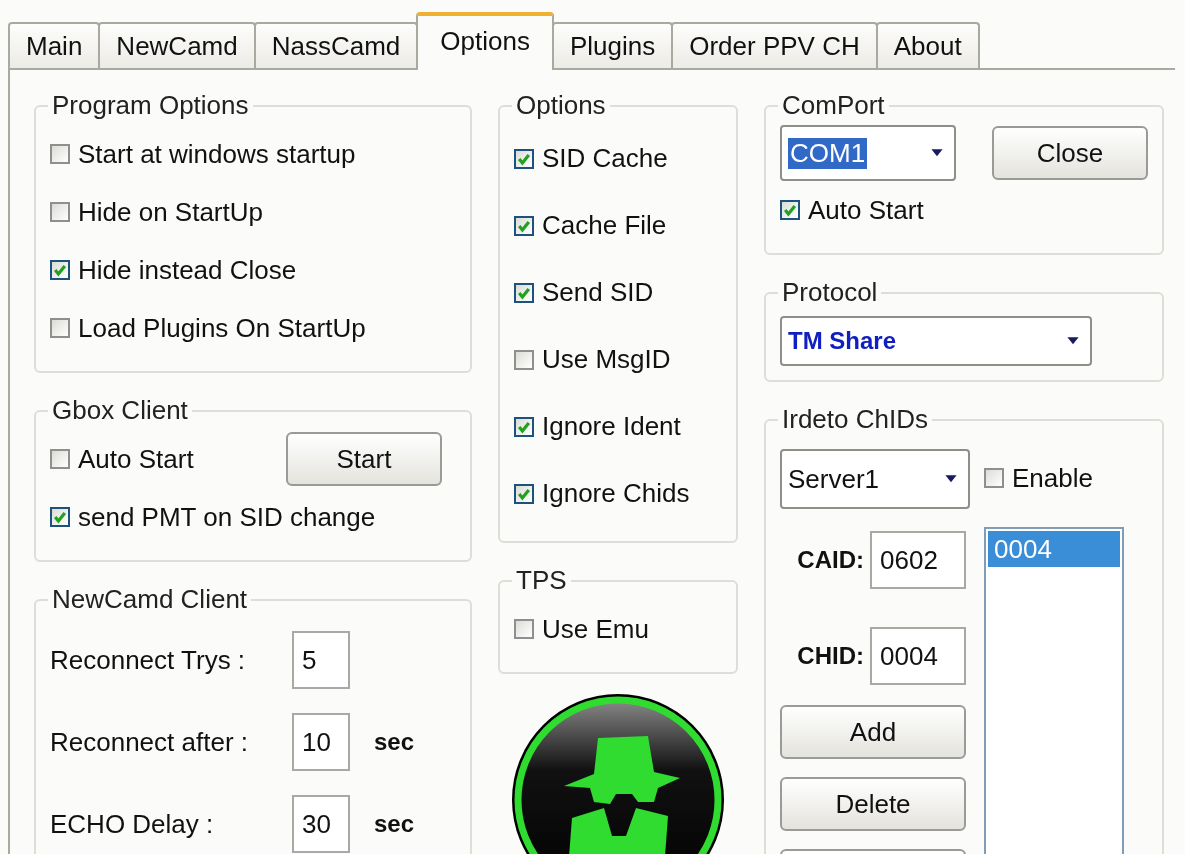 The height and width of the screenshot is (854, 1185). What do you see at coordinates (54, 45) in the screenshot?
I see `tab: Main` at bounding box center [54, 45].